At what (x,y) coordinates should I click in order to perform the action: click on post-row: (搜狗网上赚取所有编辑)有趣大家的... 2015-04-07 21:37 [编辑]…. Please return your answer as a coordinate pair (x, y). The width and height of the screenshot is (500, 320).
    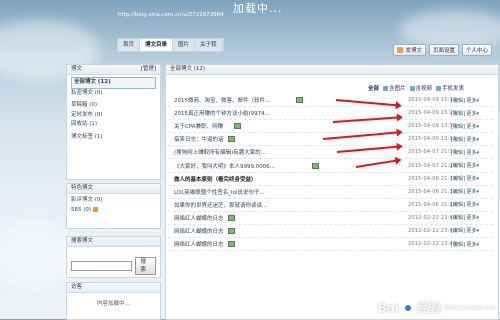
    Looking at the image, I should click on (330, 153).